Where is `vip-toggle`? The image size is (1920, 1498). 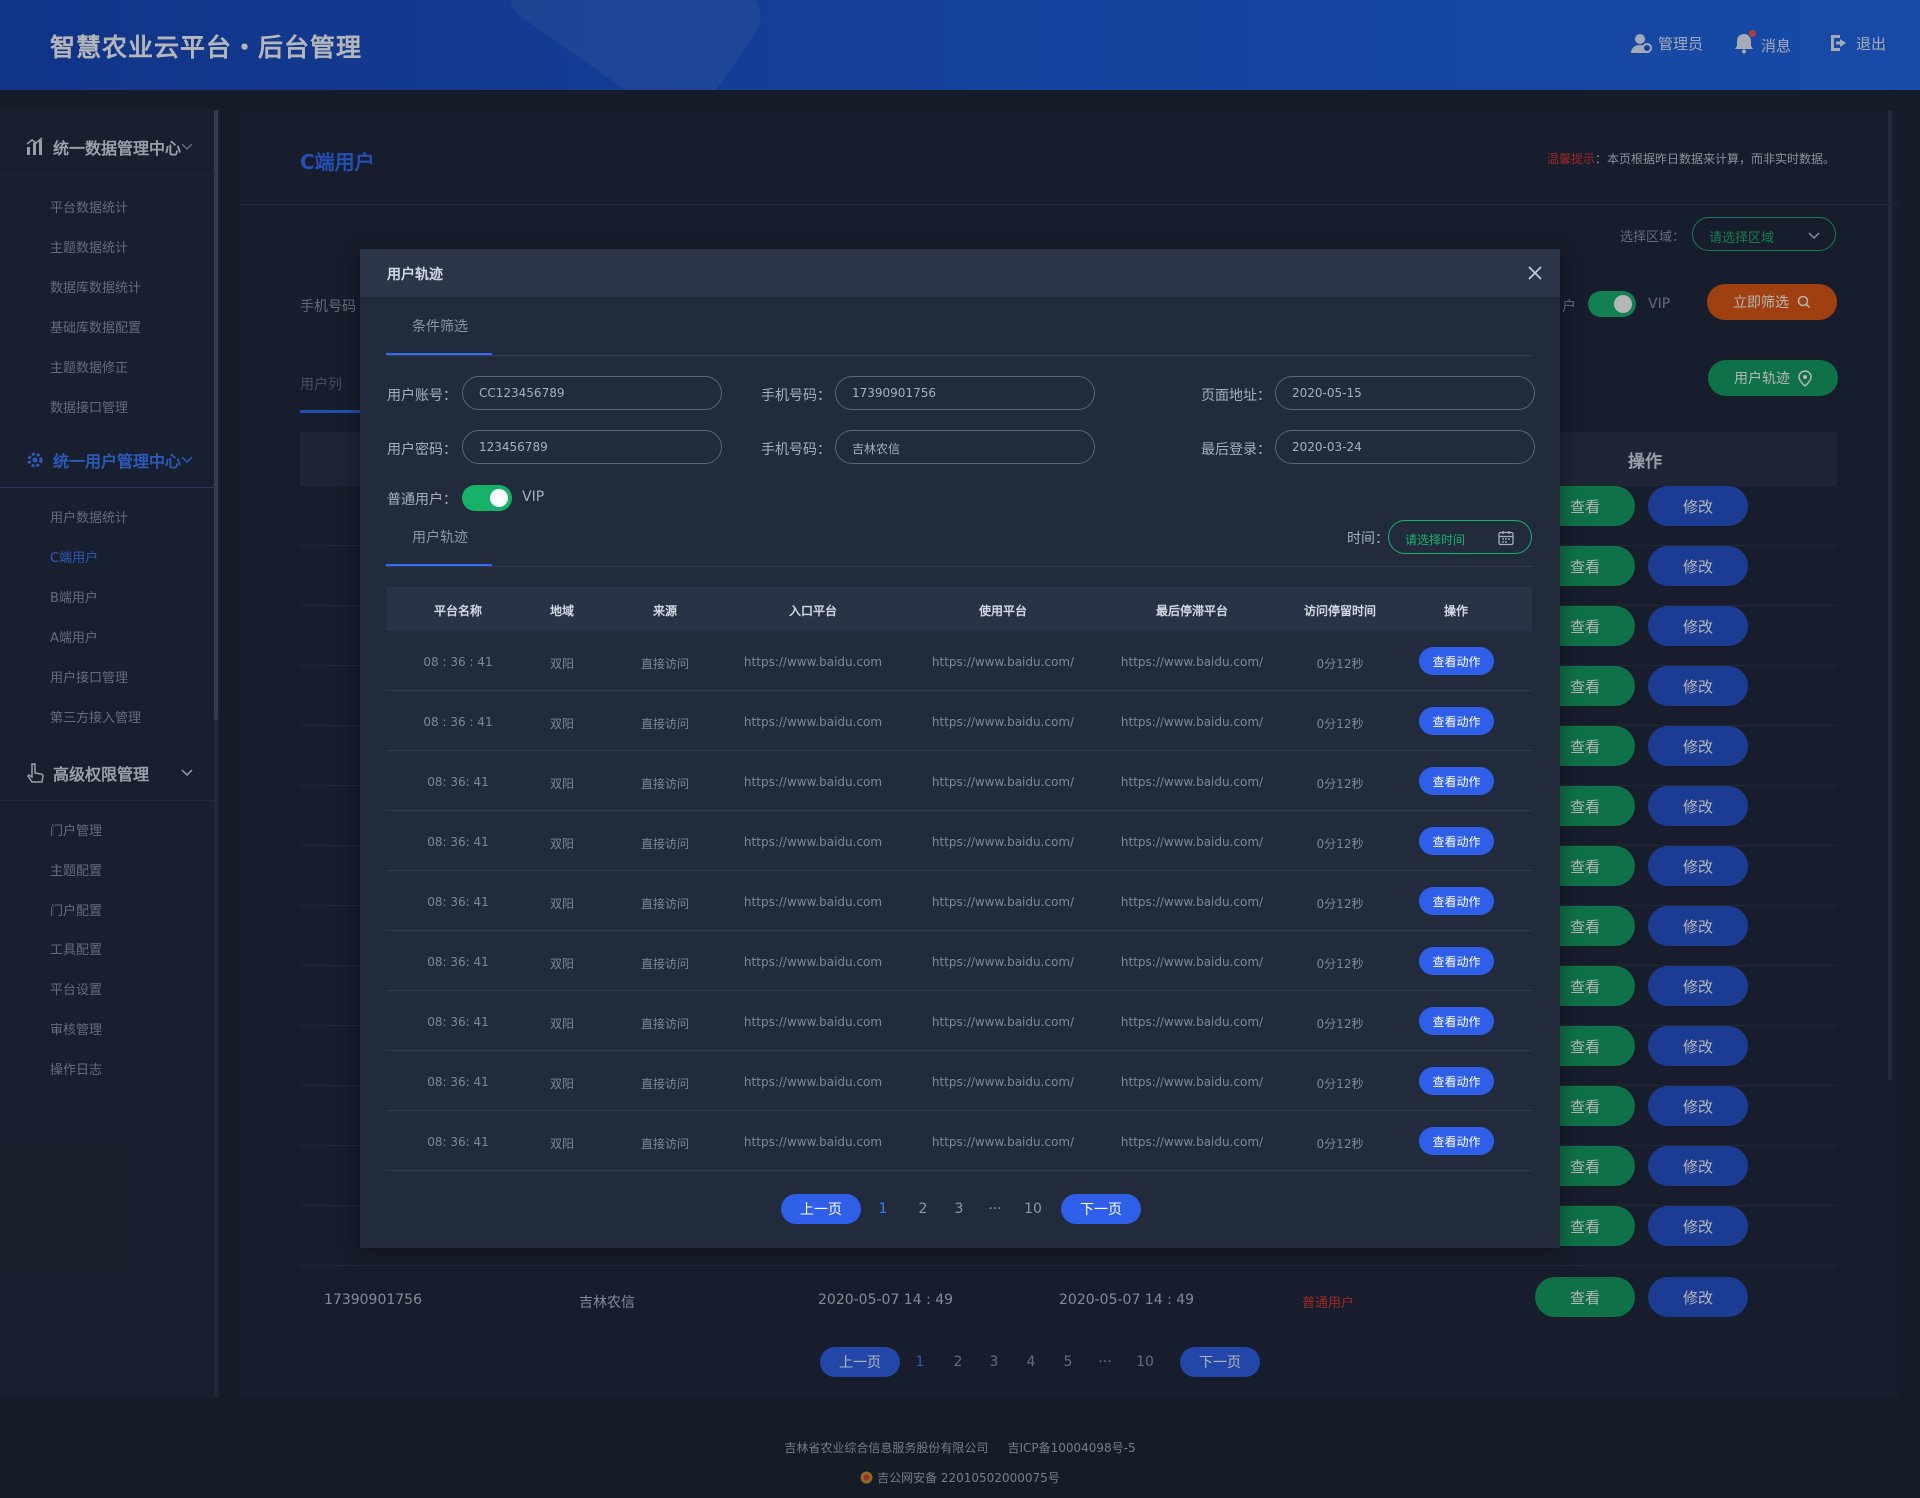 vip-toggle is located at coordinates (487, 498).